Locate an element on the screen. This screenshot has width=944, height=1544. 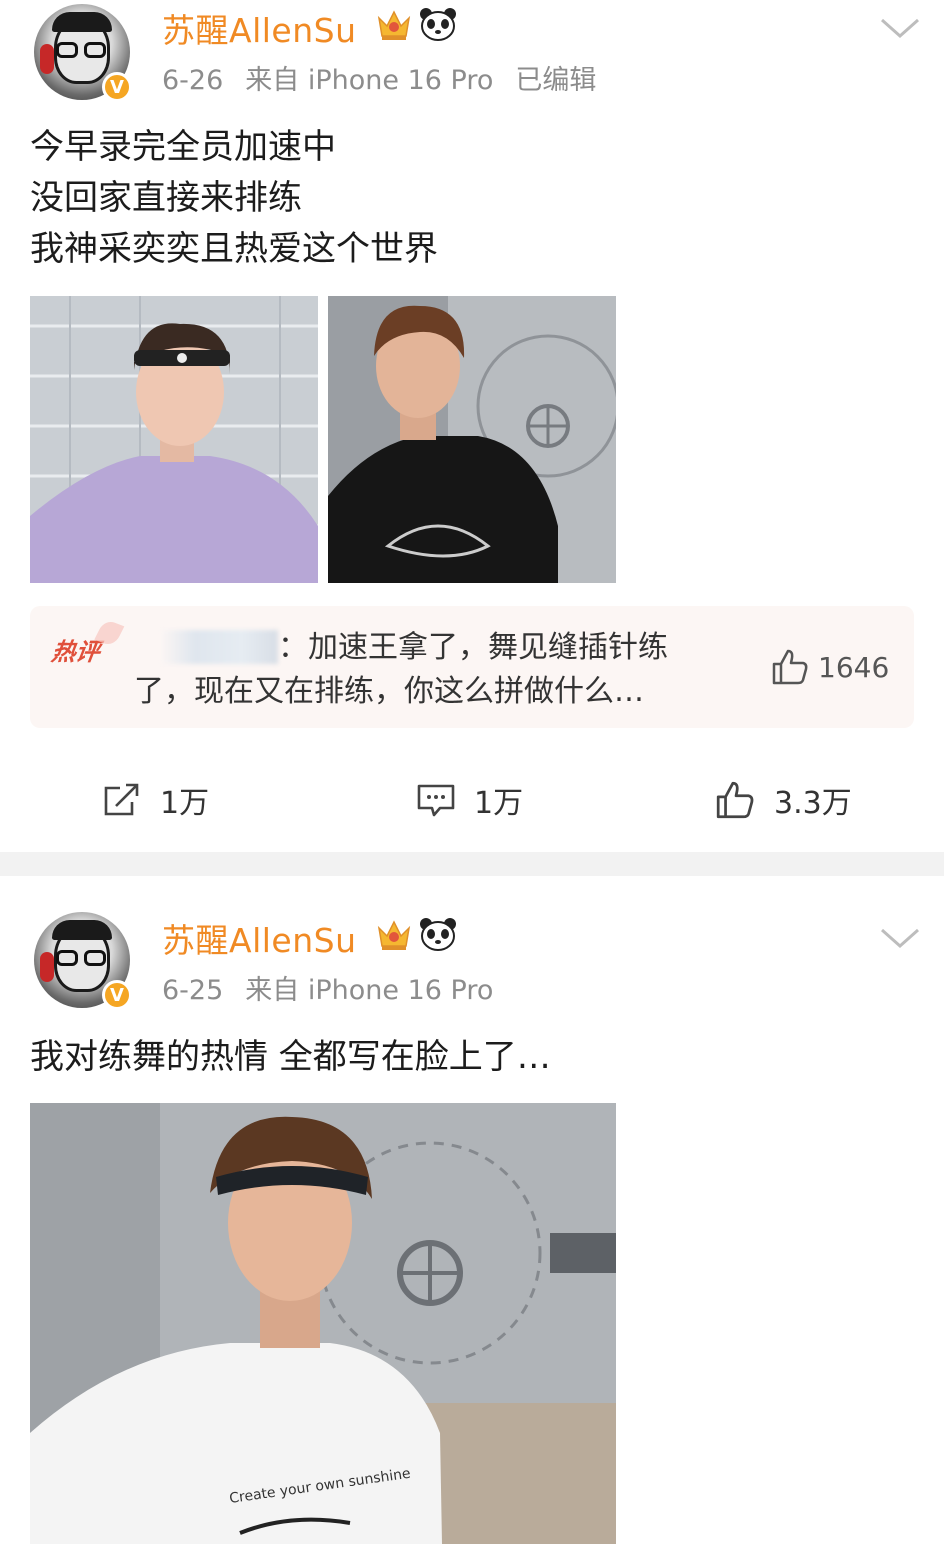
post-meta: 6-25 来自 iPhone 16 Pro is located at coordinates (338, 987).